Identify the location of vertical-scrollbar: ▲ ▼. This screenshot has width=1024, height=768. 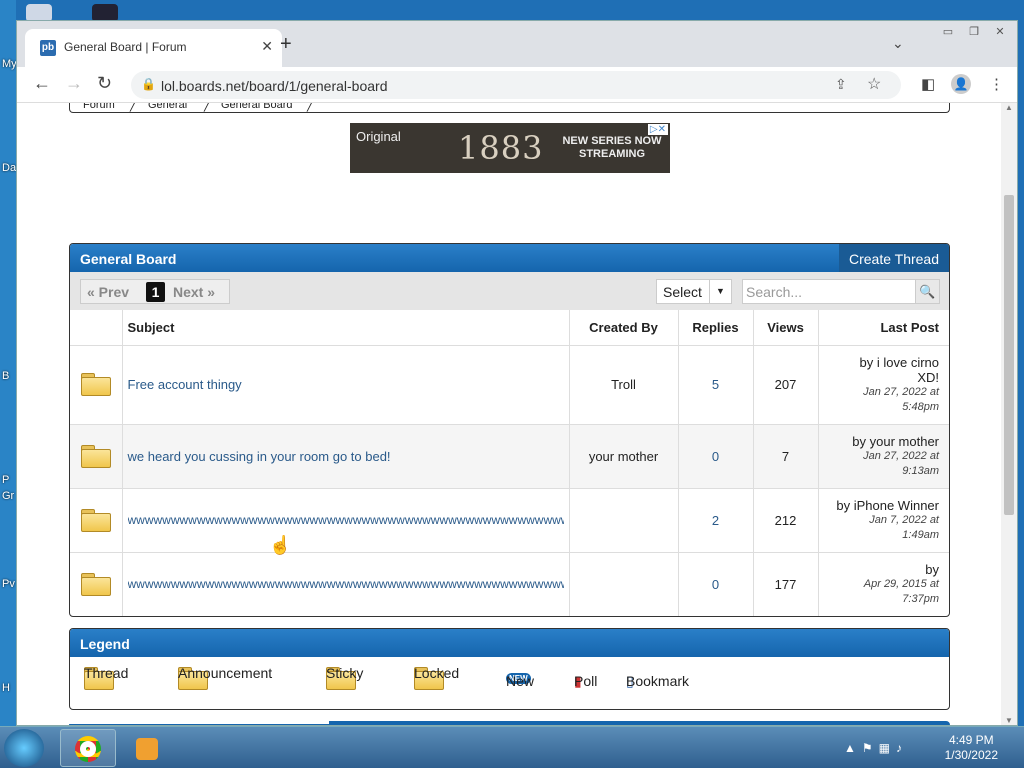
(1009, 414).